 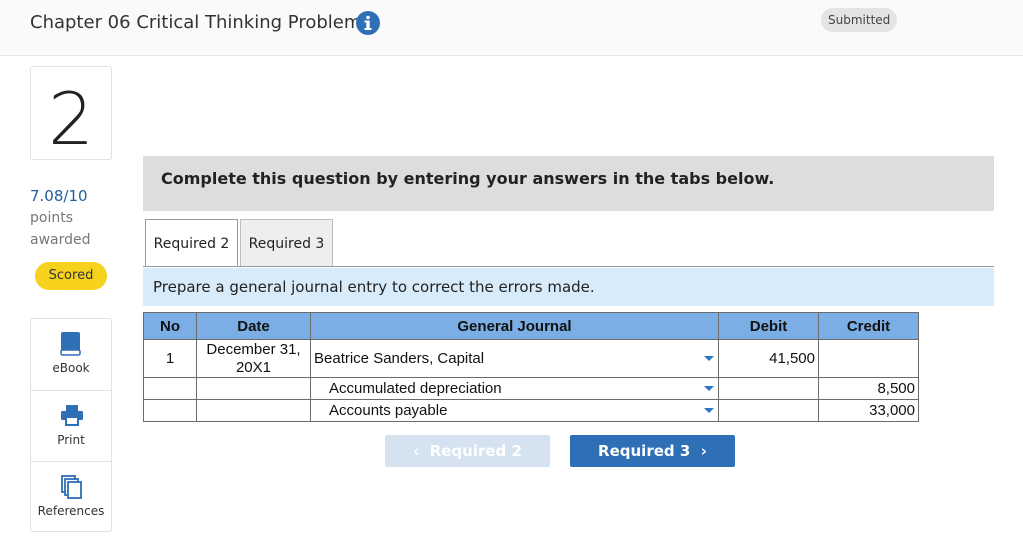 I want to click on references-button: References, so click(x=71, y=496).